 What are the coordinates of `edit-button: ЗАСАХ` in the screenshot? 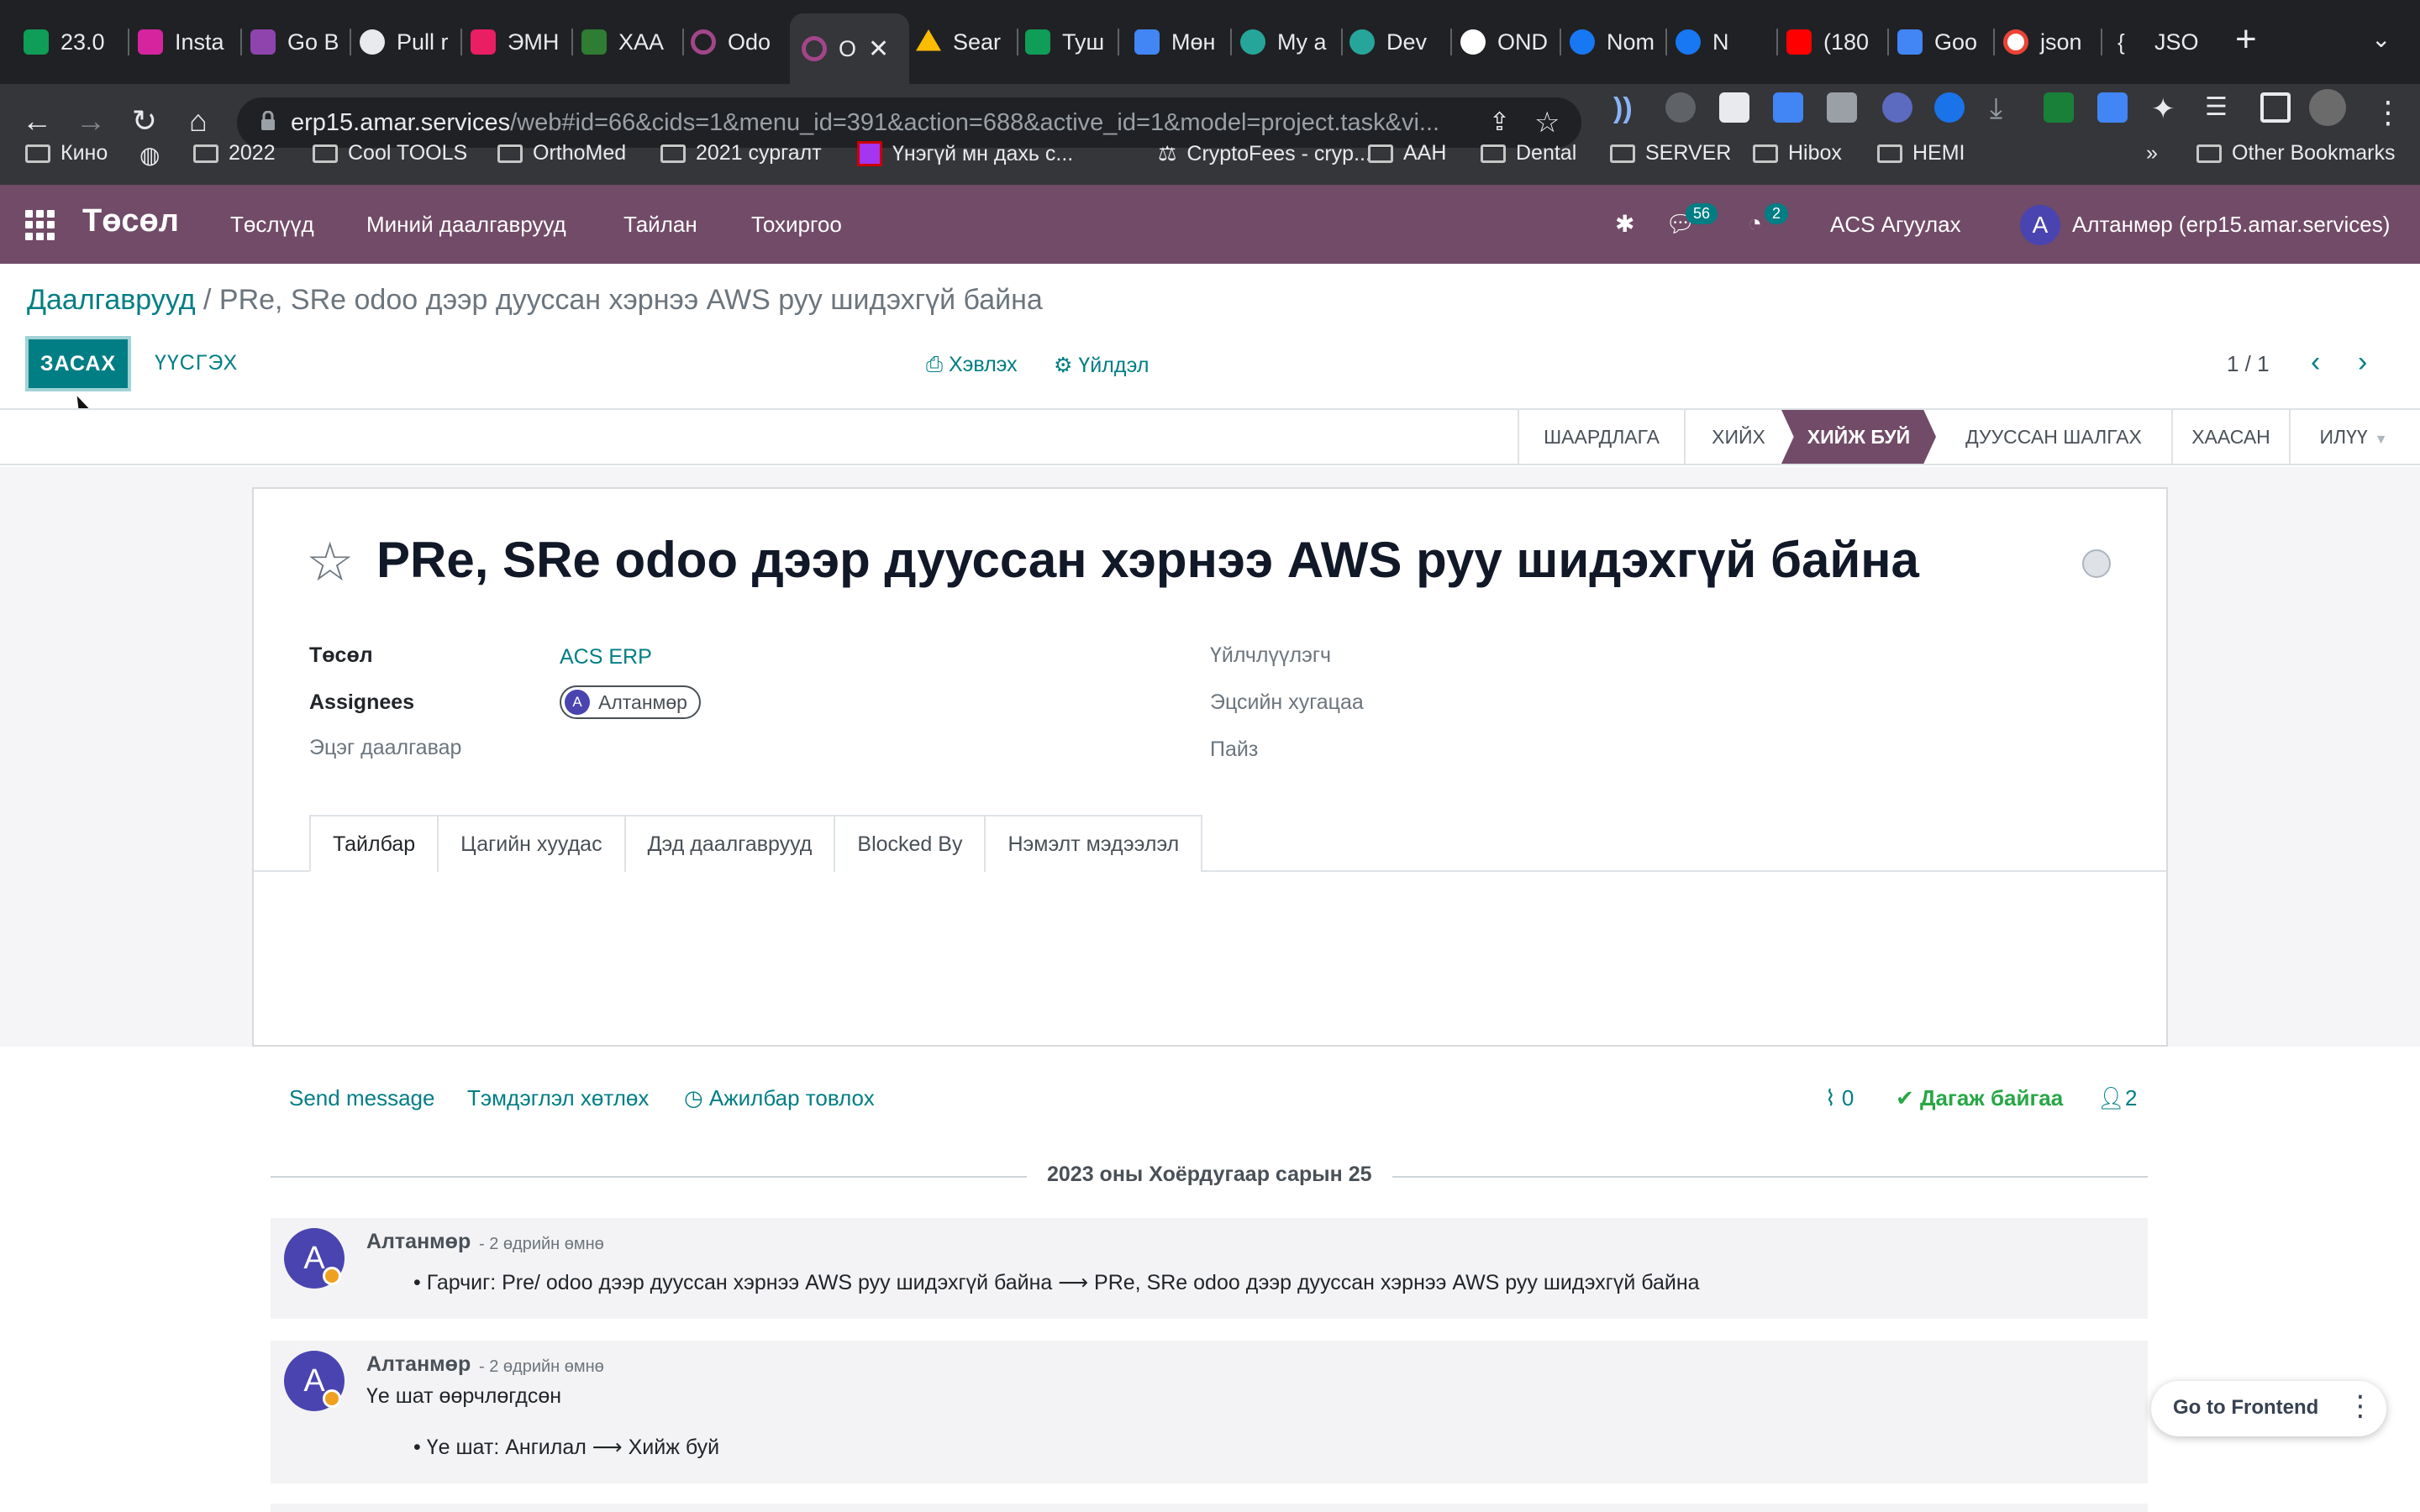 It's located at (78, 363).